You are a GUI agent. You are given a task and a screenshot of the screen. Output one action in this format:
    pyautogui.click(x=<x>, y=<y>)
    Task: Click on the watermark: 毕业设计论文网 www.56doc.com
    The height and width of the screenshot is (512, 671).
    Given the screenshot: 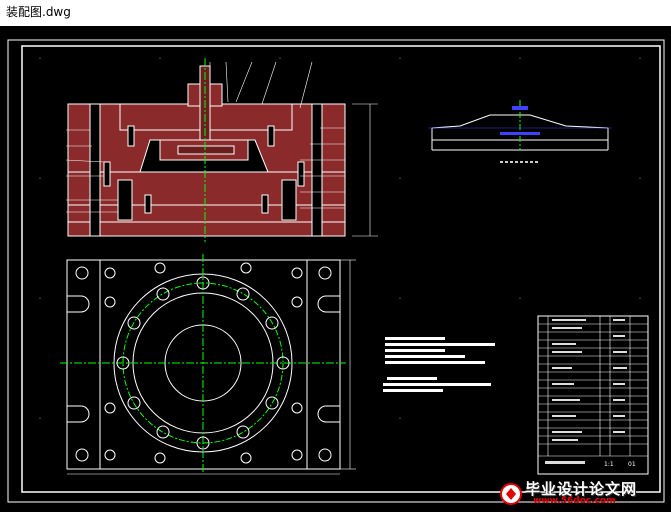 What is the action you would take?
    pyautogui.click(x=580, y=495)
    